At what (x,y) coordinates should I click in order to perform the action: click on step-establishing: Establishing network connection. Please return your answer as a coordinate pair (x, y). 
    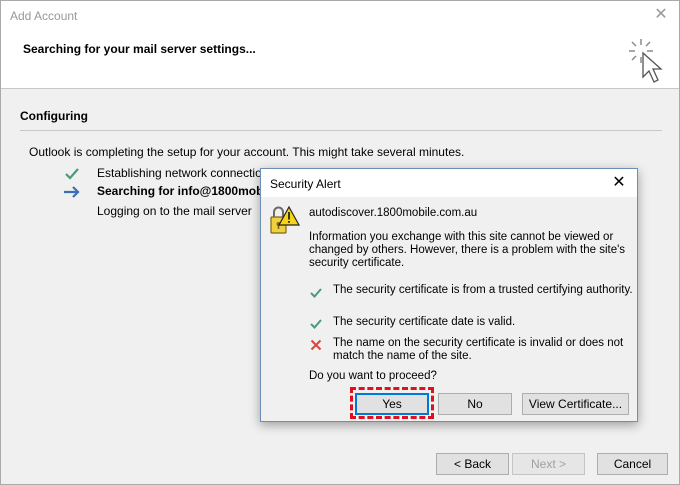
    Looking at the image, I should click on (183, 173).